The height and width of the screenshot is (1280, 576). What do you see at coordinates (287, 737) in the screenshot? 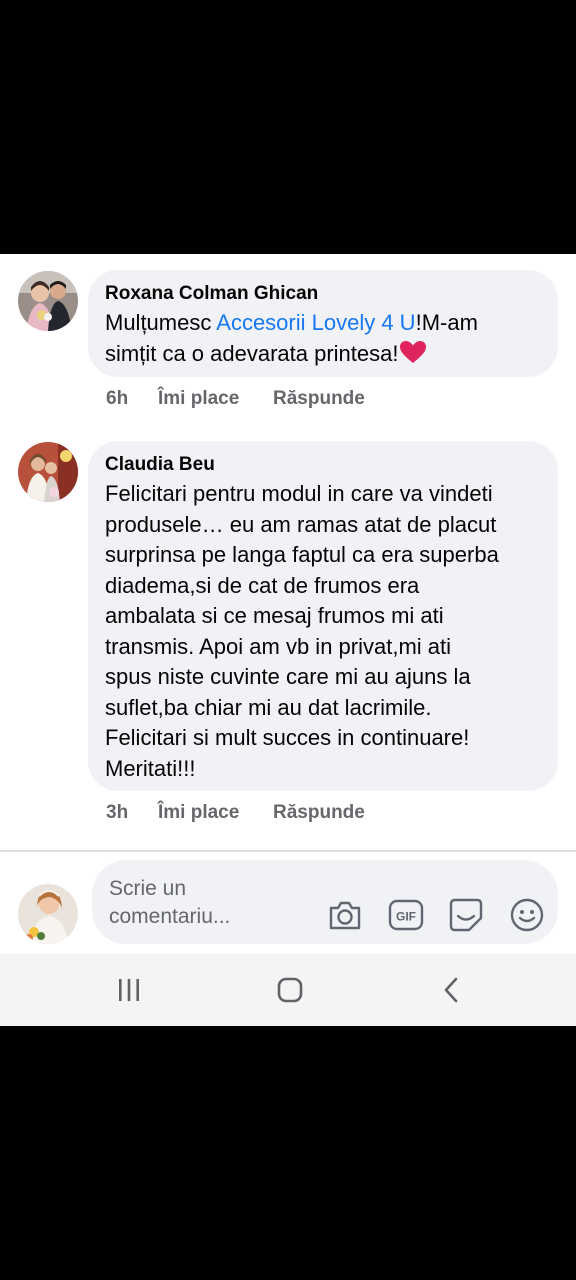
I see `comment-line: Felicitari si mult succes in continuare!` at bounding box center [287, 737].